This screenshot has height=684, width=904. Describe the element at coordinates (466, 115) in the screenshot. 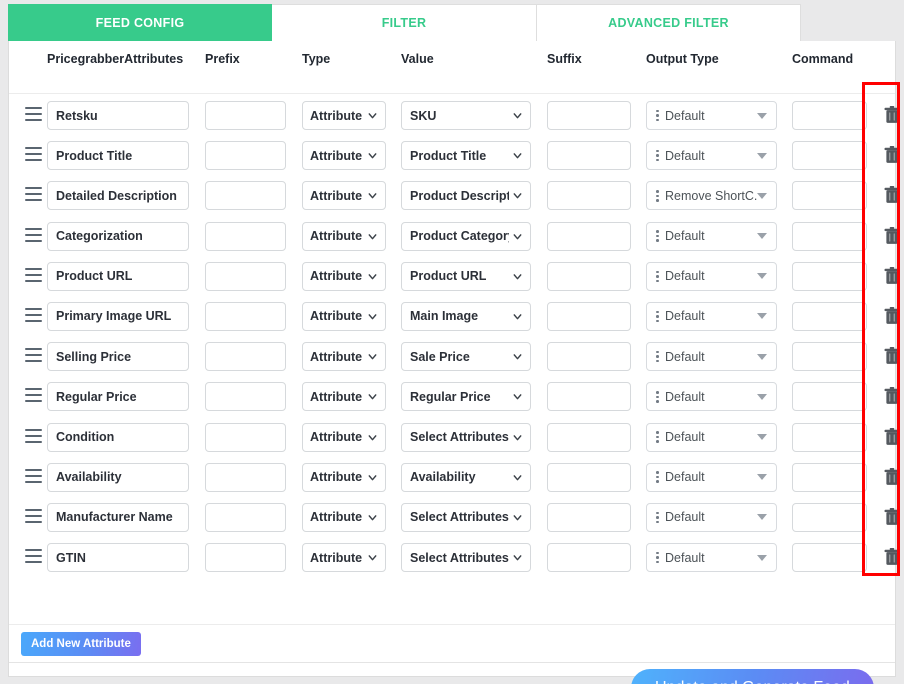

I see `value-select: SKU` at that location.